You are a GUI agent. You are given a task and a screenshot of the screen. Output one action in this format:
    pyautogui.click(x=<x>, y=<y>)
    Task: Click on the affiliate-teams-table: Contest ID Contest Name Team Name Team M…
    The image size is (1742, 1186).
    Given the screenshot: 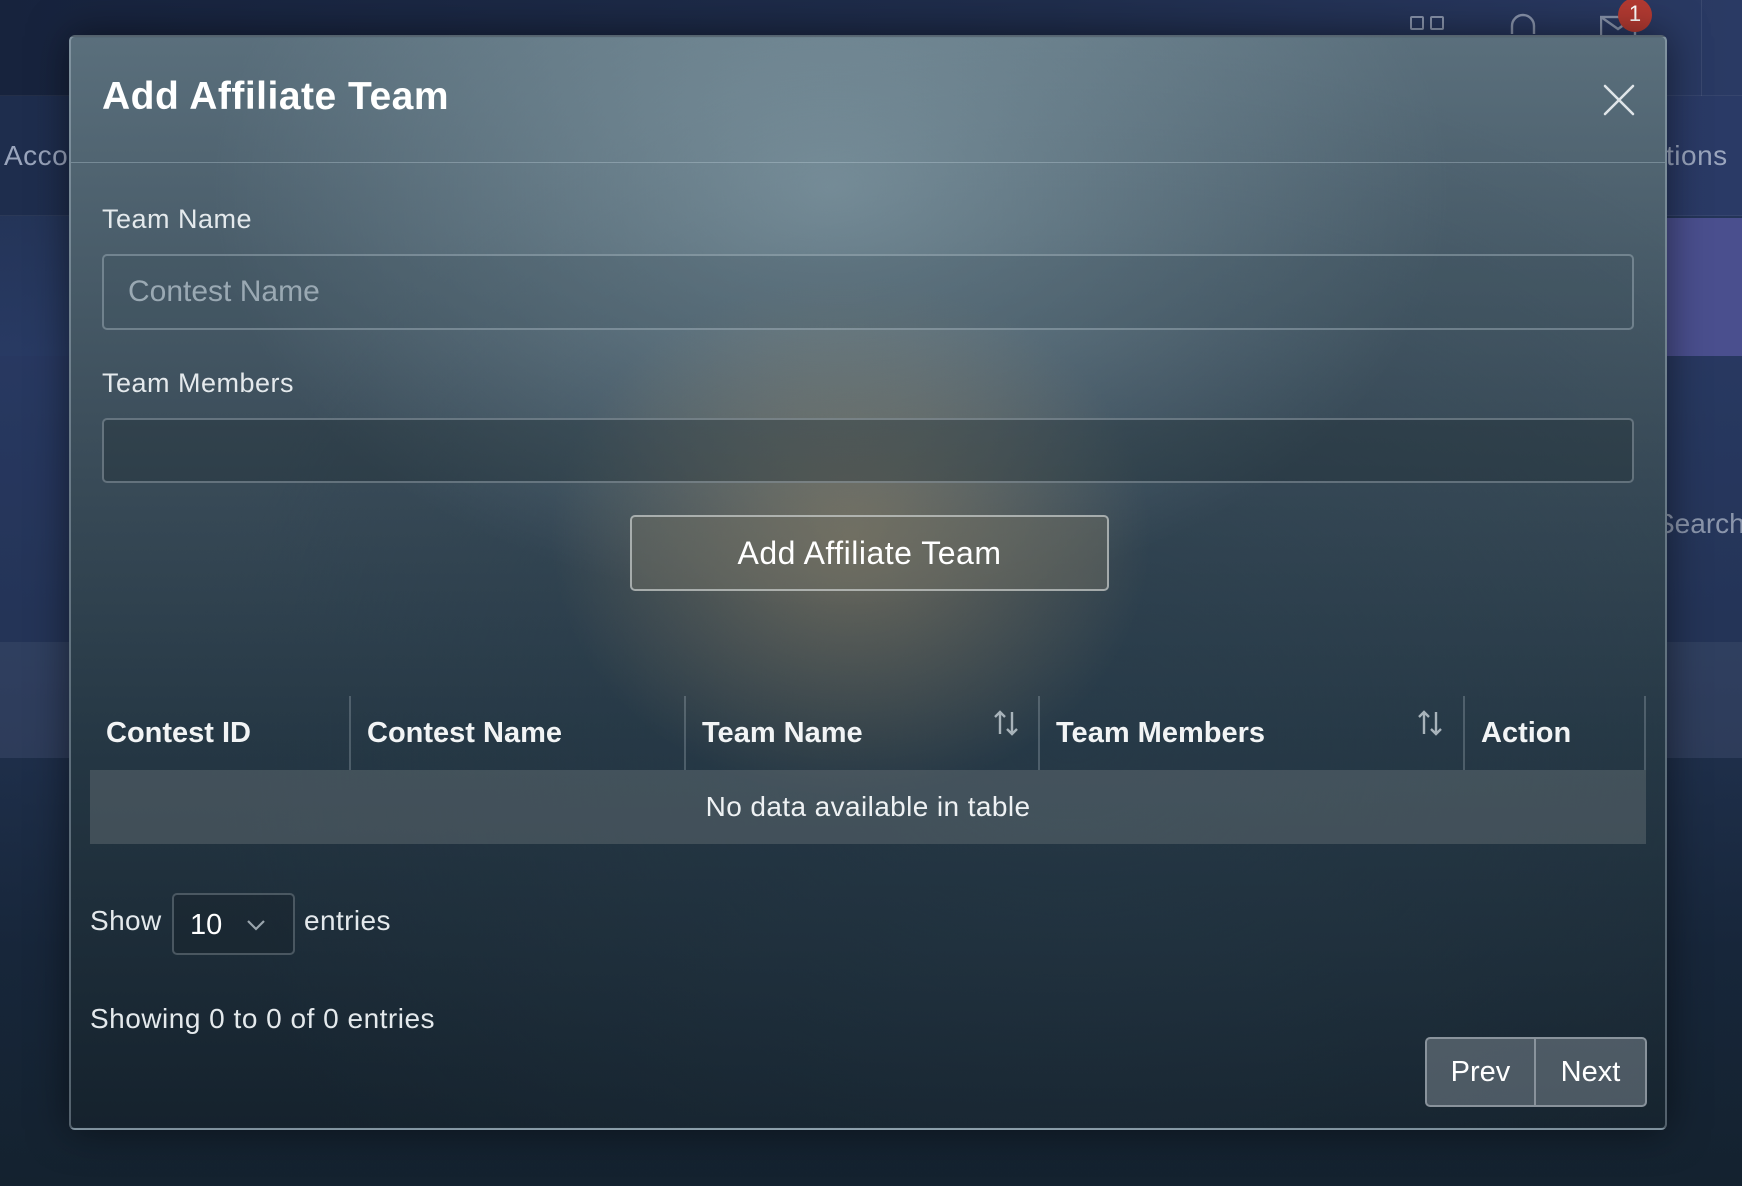 What is the action you would take?
    pyautogui.click(x=868, y=770)
    